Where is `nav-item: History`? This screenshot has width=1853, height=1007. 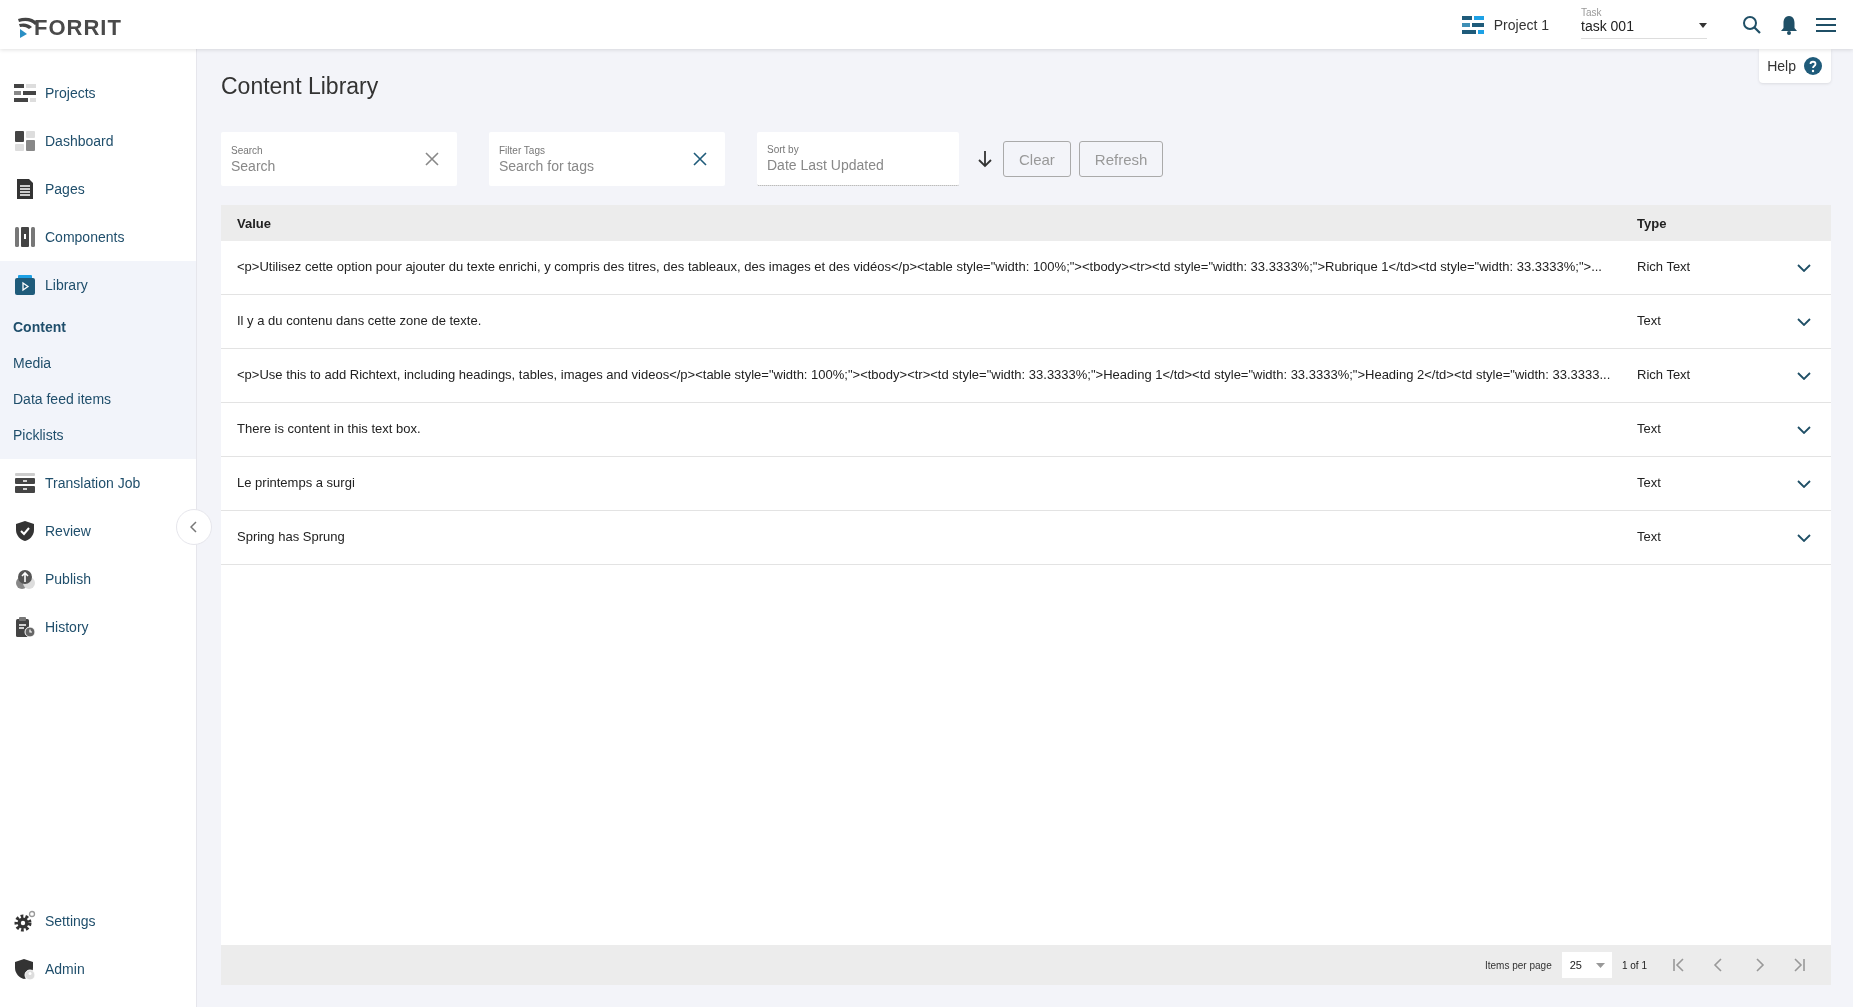 nav-item: History is located at coordinates (47, 627).